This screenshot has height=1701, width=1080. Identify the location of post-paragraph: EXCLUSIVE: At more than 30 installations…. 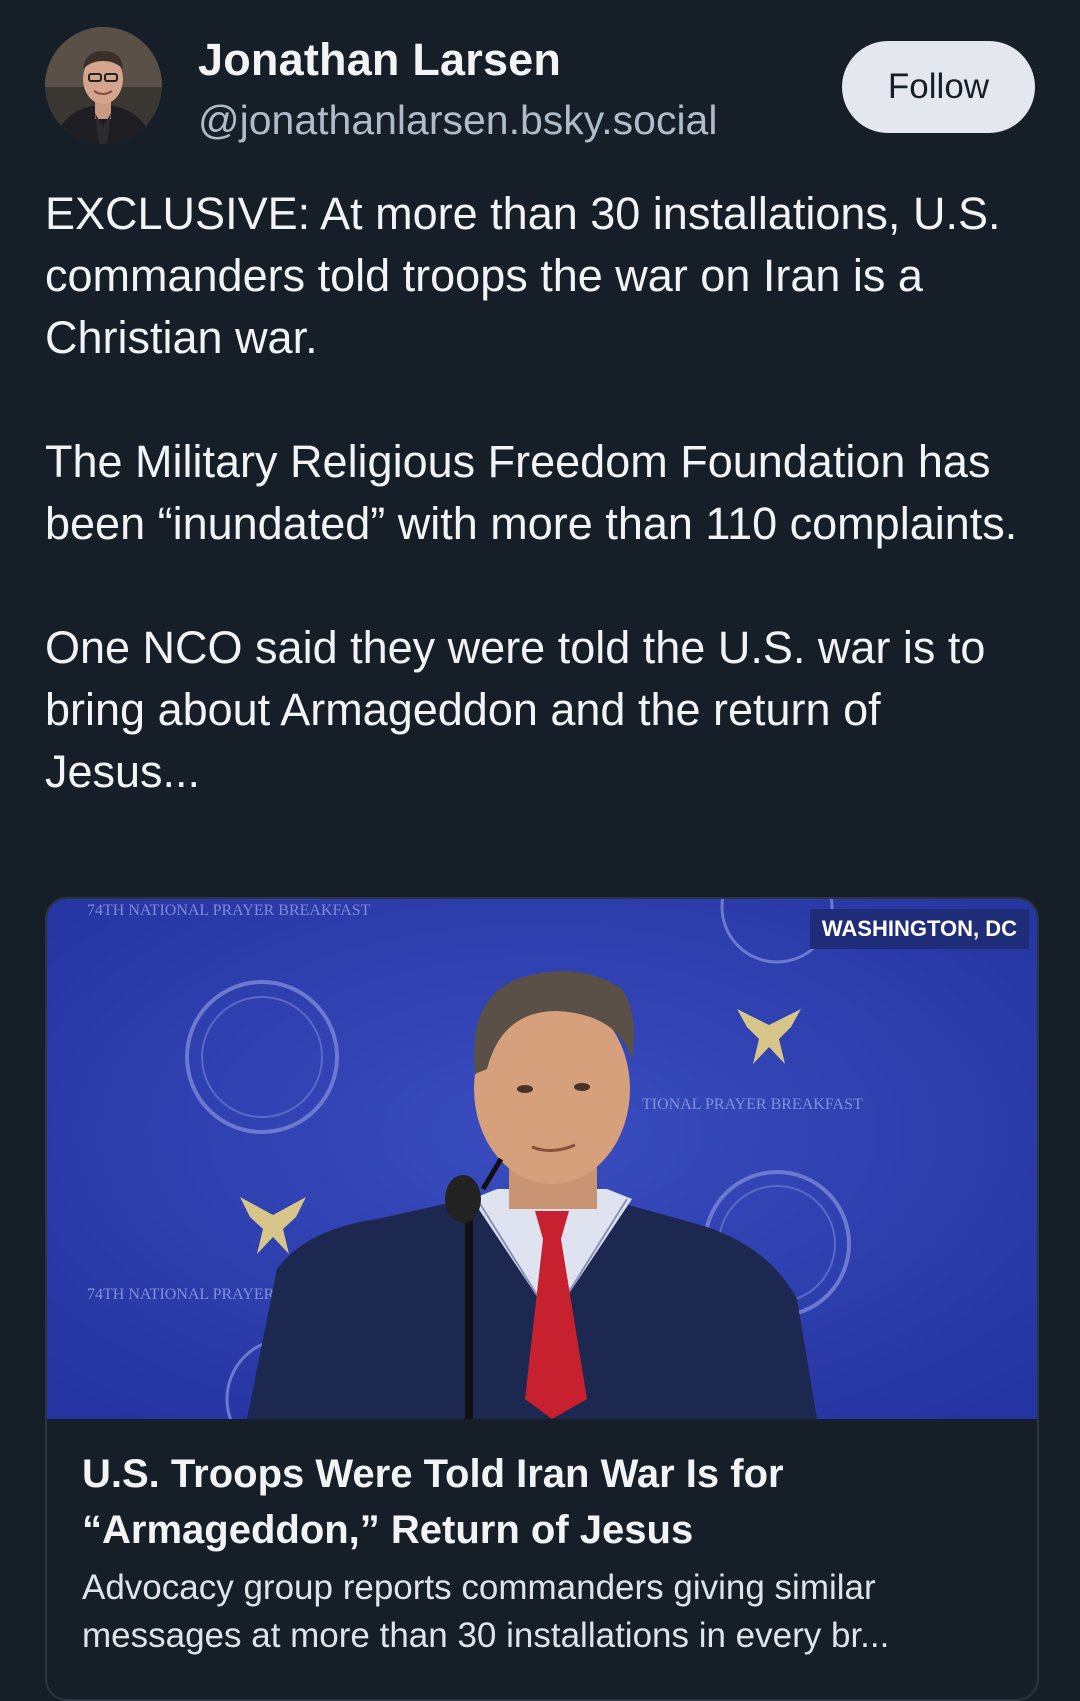
(523, 275).